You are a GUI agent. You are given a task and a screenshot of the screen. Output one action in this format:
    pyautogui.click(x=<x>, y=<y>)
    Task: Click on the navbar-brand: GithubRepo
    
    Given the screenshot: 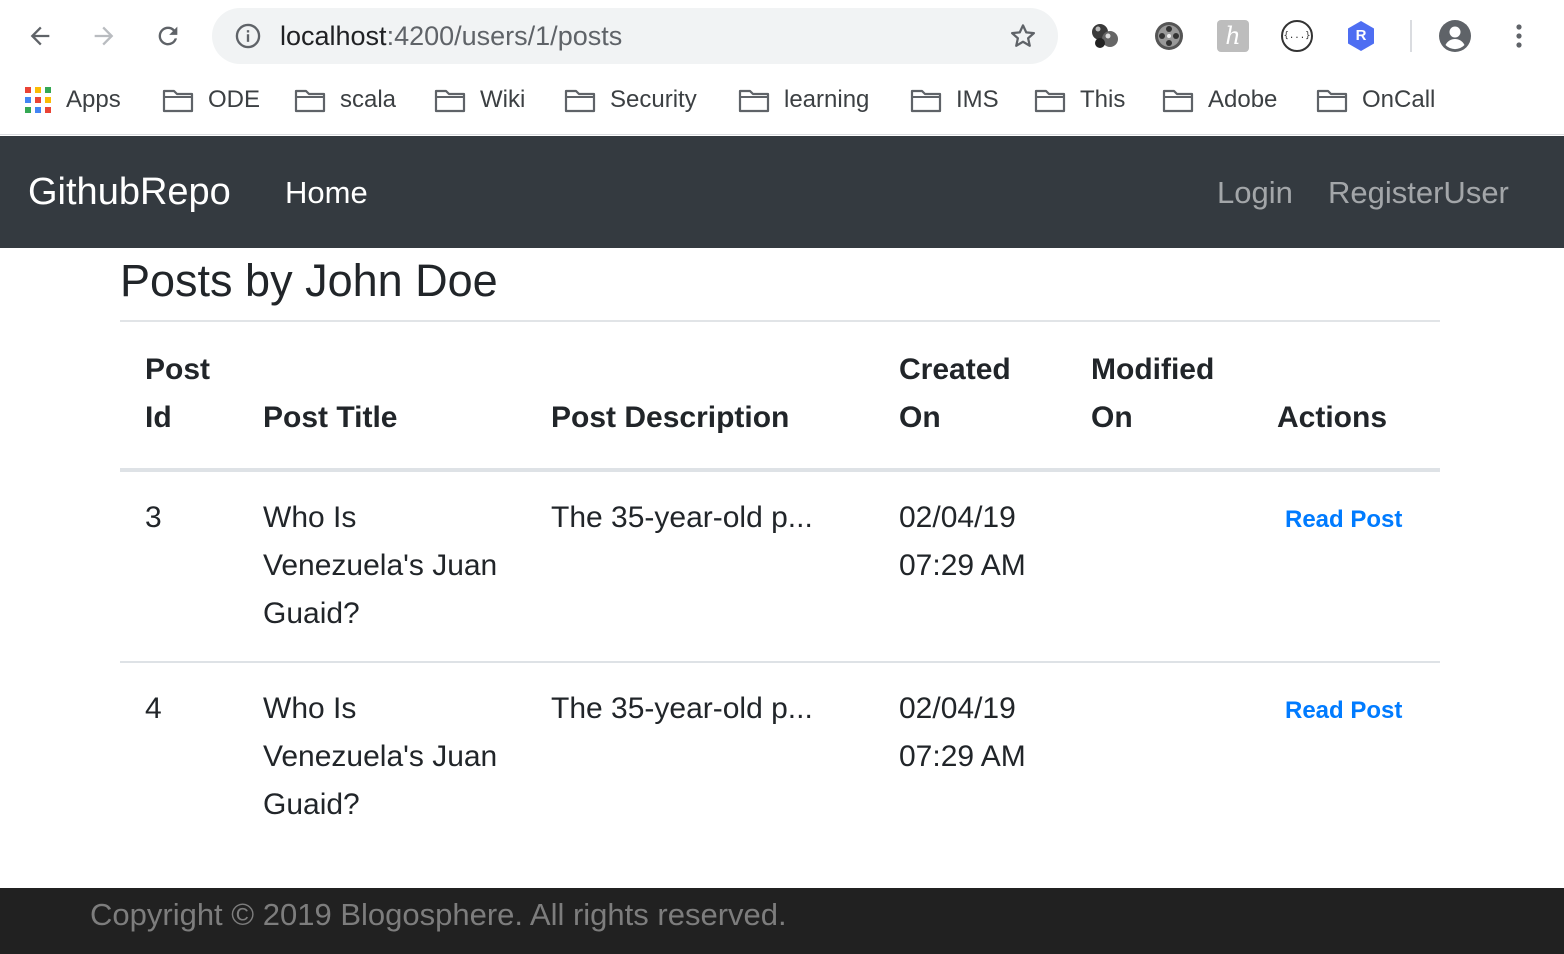 What is the action you would take?
    pyautogui.click(x=129, y=192)
    